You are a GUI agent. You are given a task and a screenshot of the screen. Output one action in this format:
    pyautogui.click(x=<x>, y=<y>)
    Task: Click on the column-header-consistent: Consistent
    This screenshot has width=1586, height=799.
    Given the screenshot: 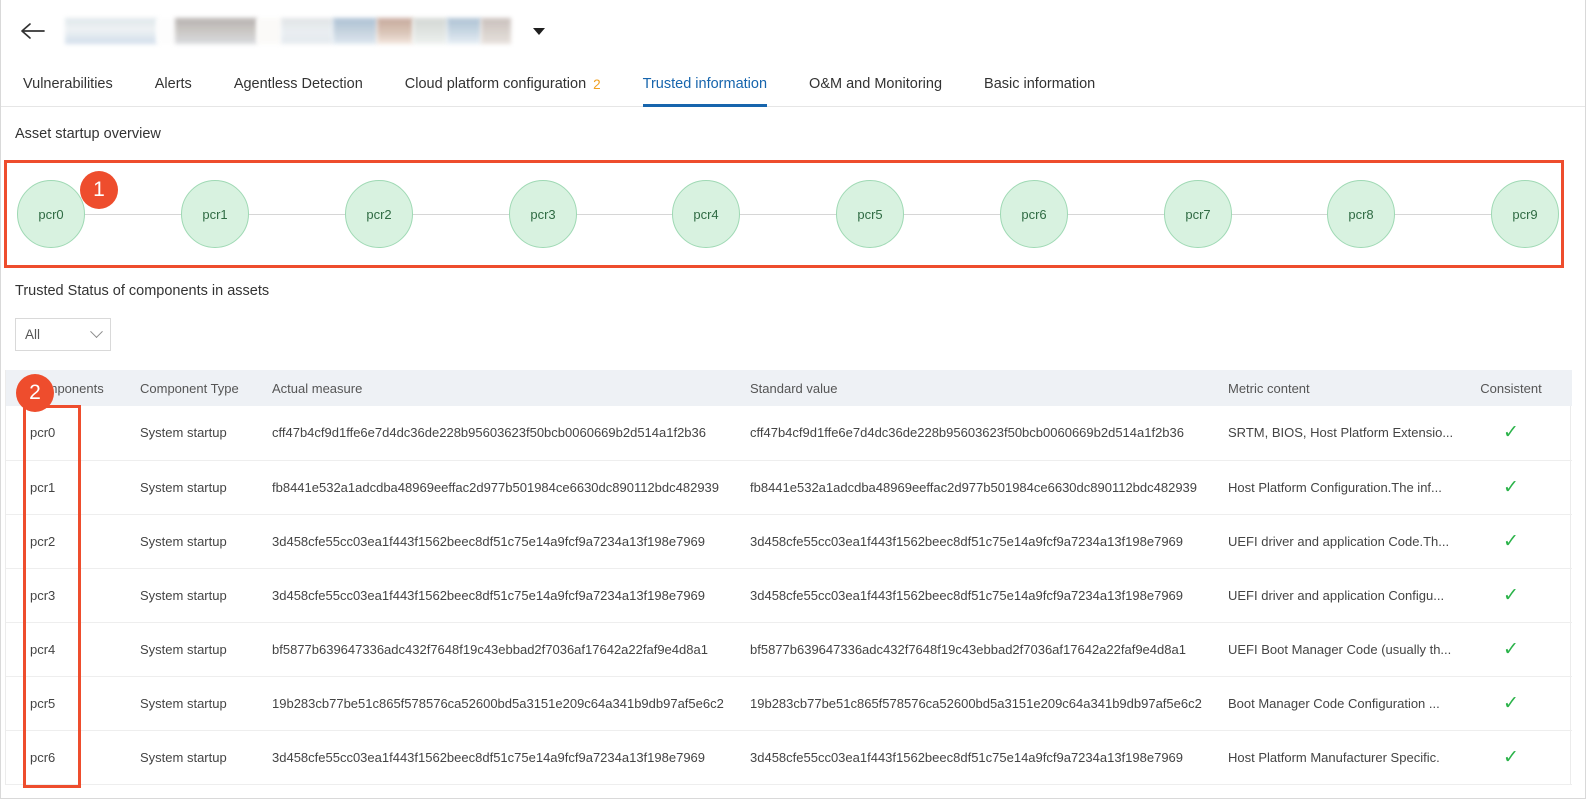 What is the action you would take?
    pyautogui.click(x=1520, y=388)
    